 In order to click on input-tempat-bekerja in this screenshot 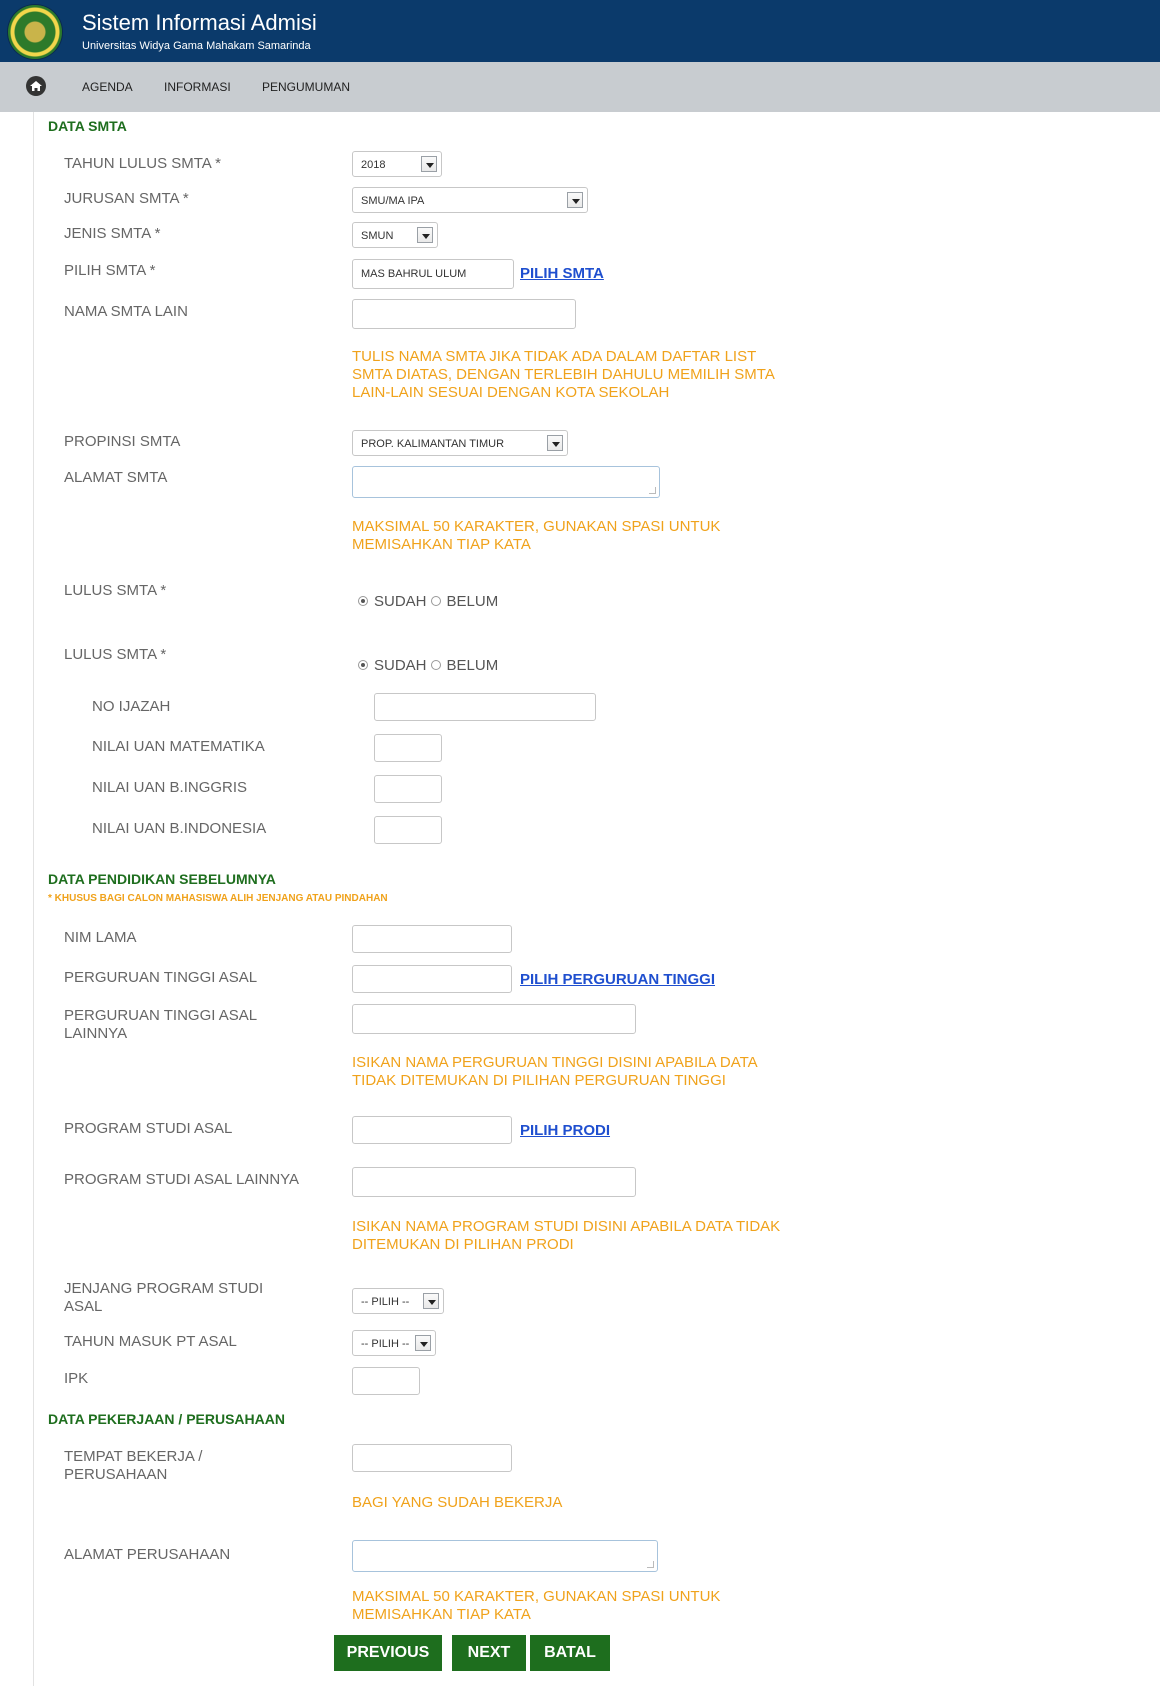, I will do `click(432, 1458)`.